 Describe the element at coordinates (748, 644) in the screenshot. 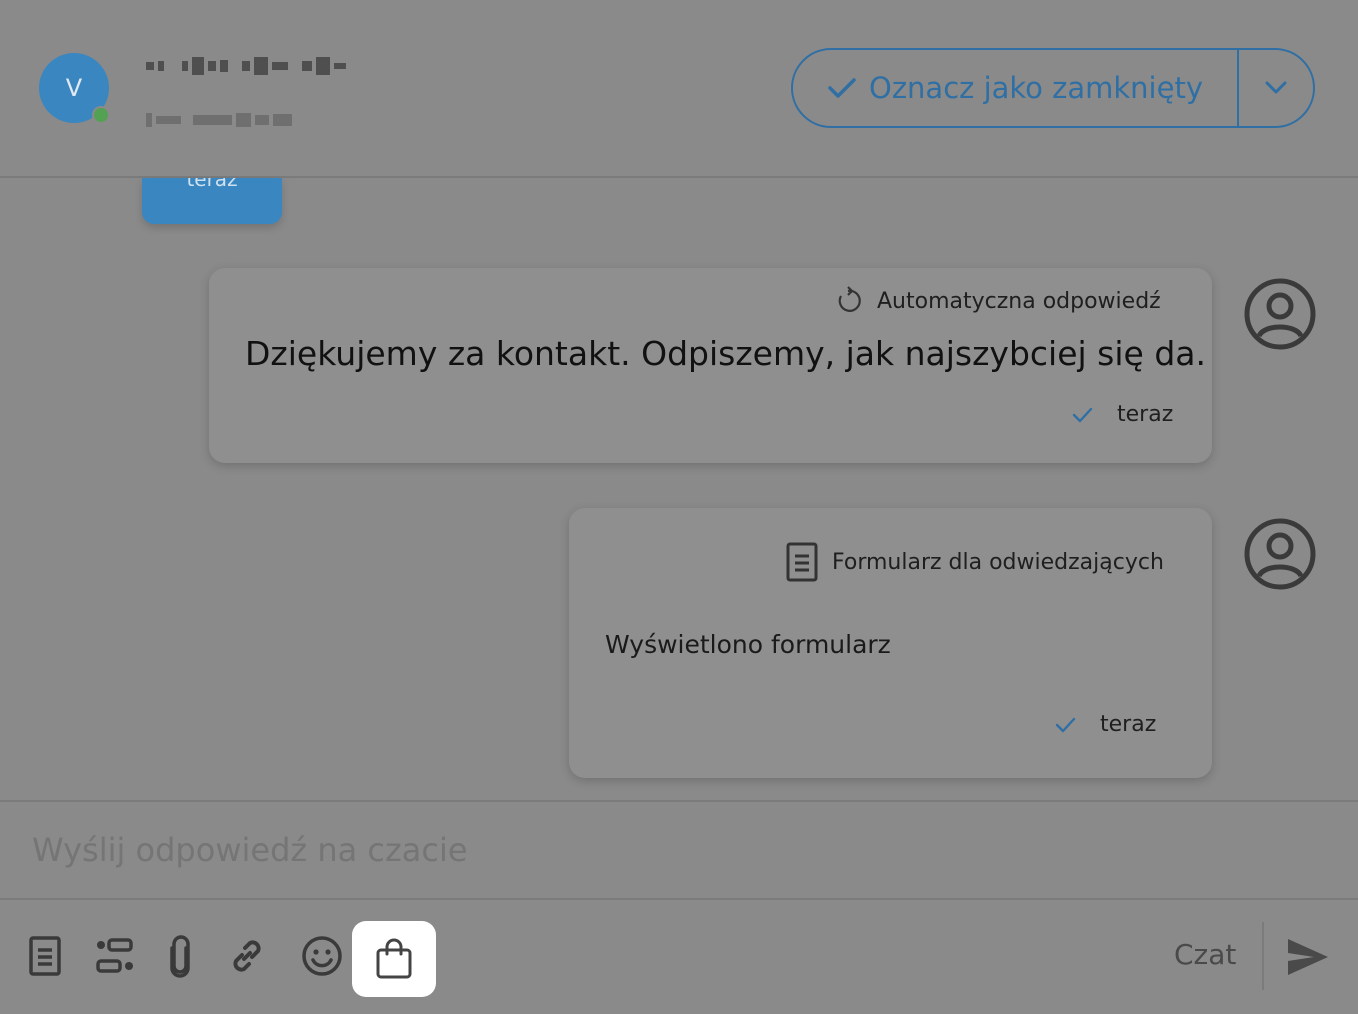

I see `form-message-text: Wyświetlono formularz` at that location.